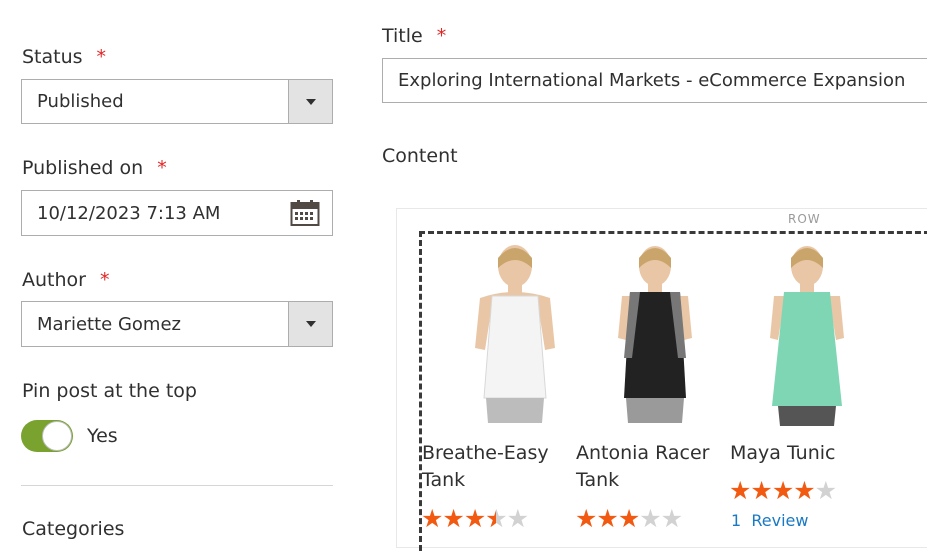 This screenshot has height=551, width=927. Describe the element at coordinates (129, 213) in the screenshot. I see `published-on-value: 10/12/2023 7:13 AM` at that location.